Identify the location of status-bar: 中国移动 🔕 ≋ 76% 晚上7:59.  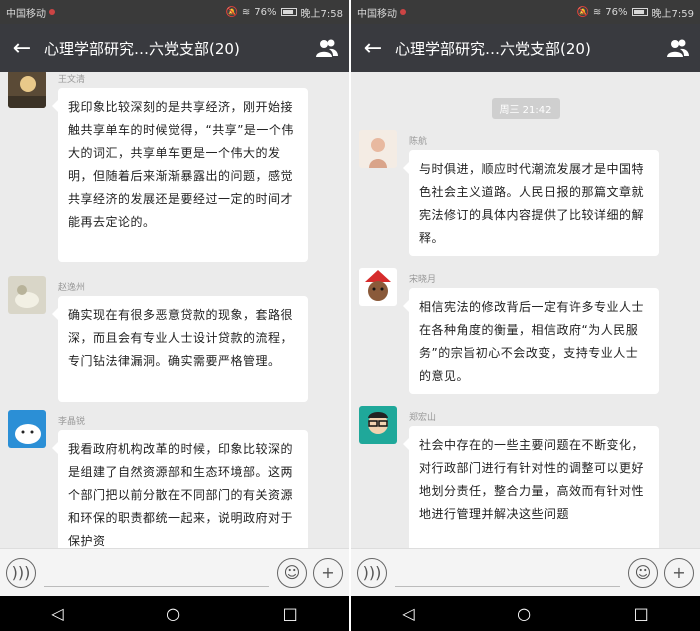
(525, 12).